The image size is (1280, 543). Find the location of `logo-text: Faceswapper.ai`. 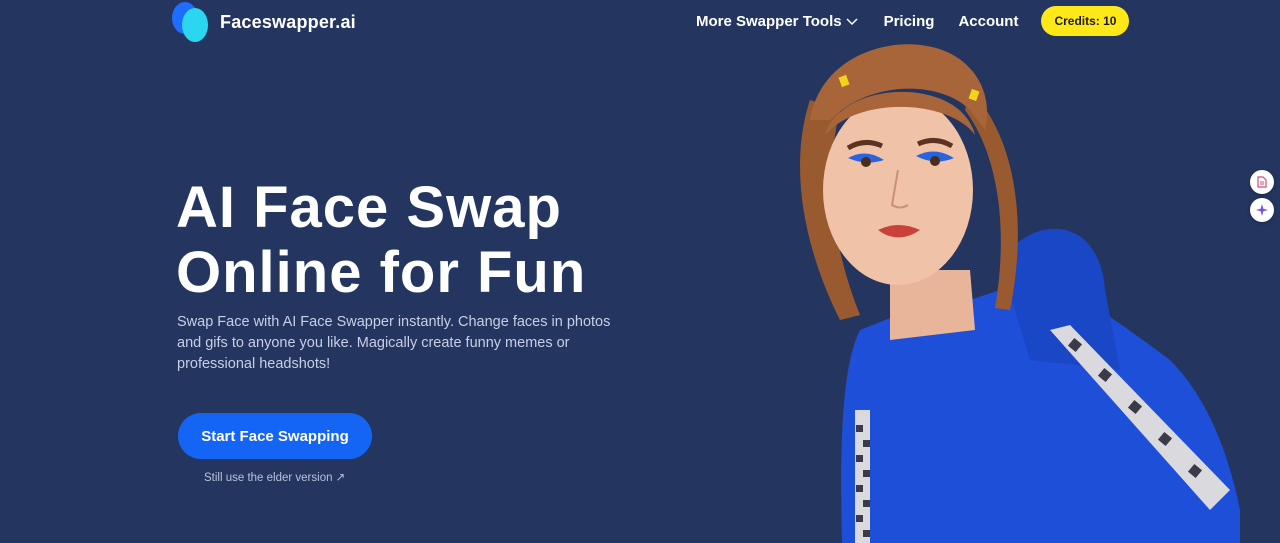

logo-text: Faceswapper.ai is located at coordinates (288, 21).